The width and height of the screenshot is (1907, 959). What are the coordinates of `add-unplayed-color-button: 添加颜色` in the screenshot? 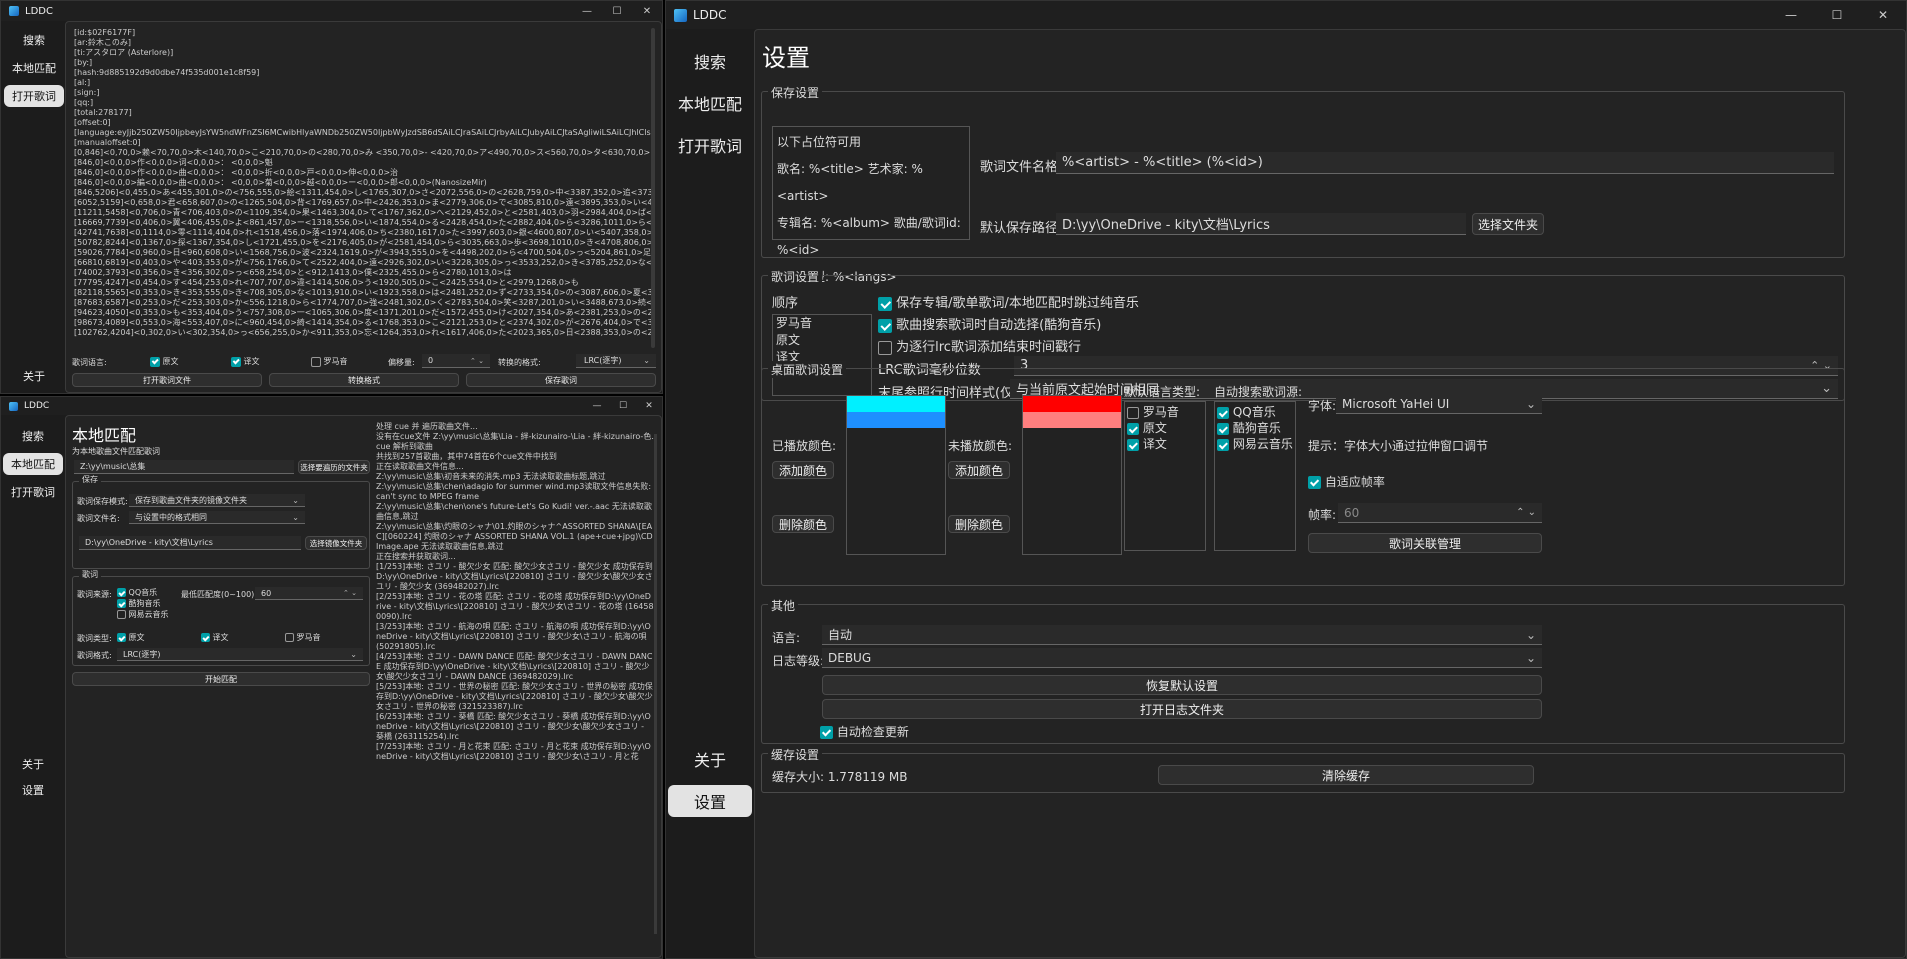 It's located at (979, 470).